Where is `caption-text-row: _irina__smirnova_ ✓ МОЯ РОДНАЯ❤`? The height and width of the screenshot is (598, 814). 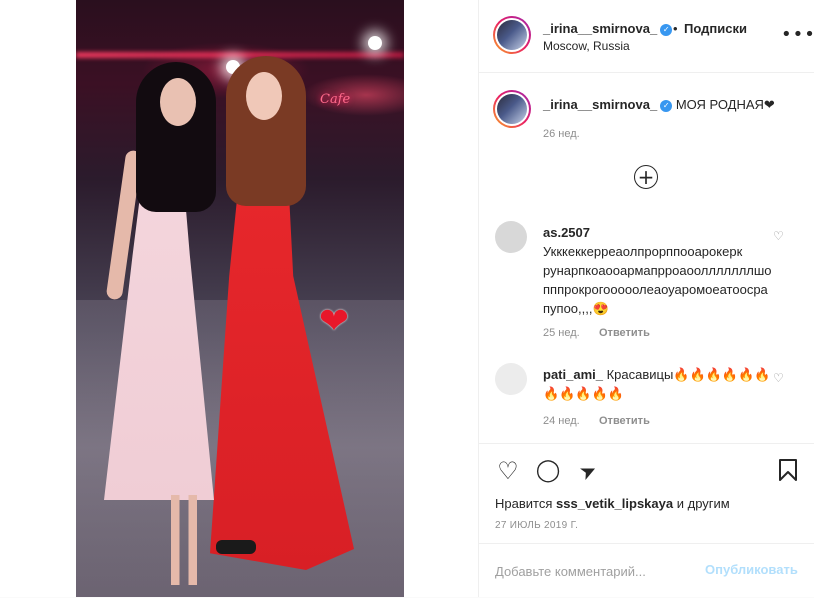 caption-text-row: _irina__smirnova_ ✓ МОЯ РОДНАЯ❤ is located at coordinates (673, 104).